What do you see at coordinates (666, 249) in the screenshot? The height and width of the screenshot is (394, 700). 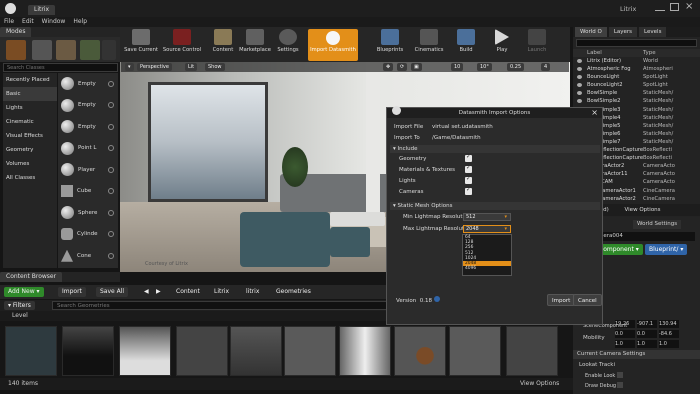 I see `blueprint-button: Blueprint/ ▾` at bounding box center [666, 249].